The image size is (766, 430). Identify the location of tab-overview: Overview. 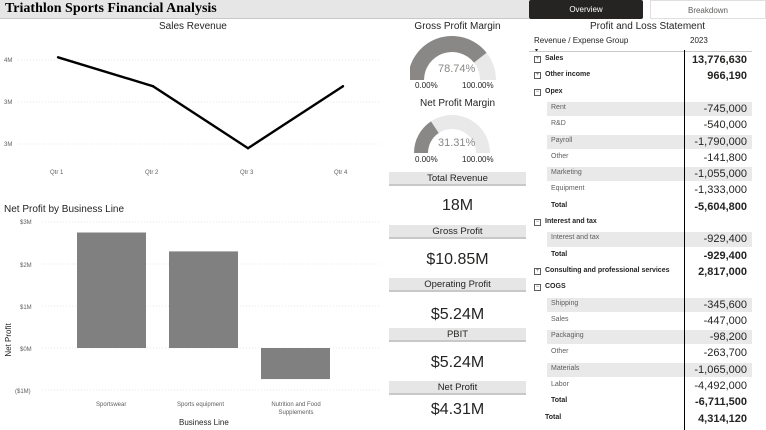
(586, 9).